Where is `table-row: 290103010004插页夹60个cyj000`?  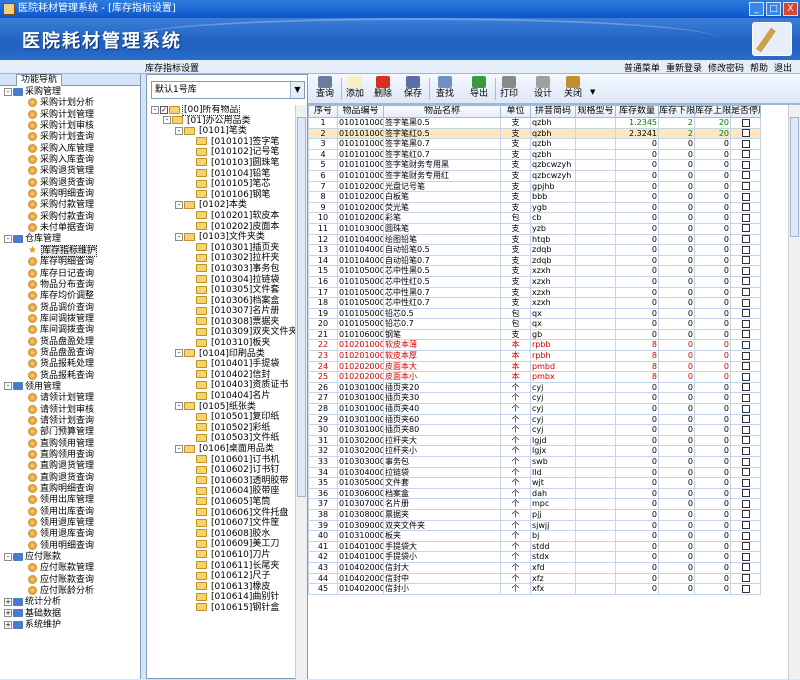
table-row: 290103010004插页夹60个cyj000 is located at coordinates (534, 419).